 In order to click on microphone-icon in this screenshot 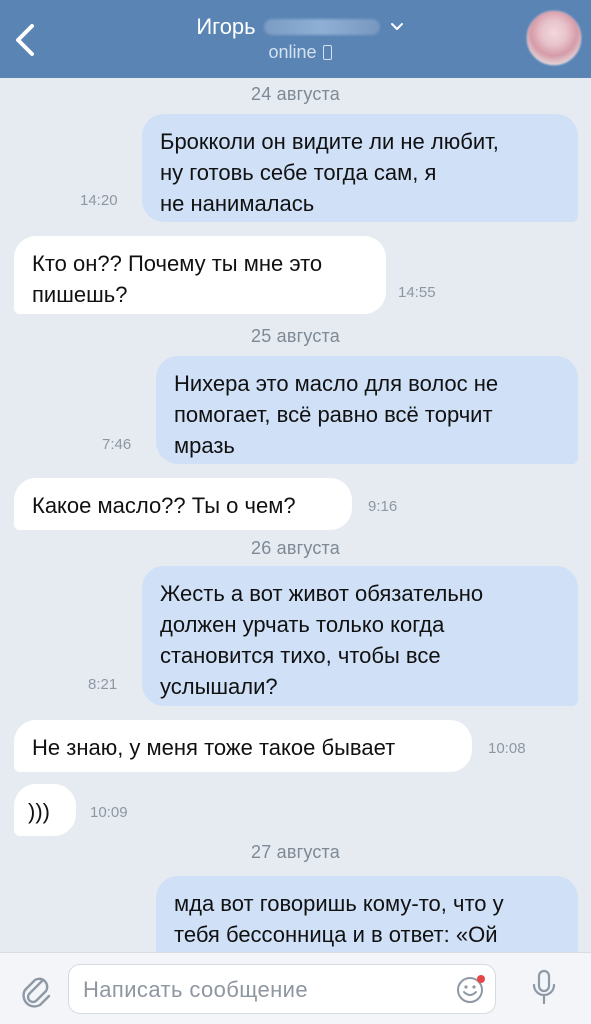, I will do `click(544, 987)`.